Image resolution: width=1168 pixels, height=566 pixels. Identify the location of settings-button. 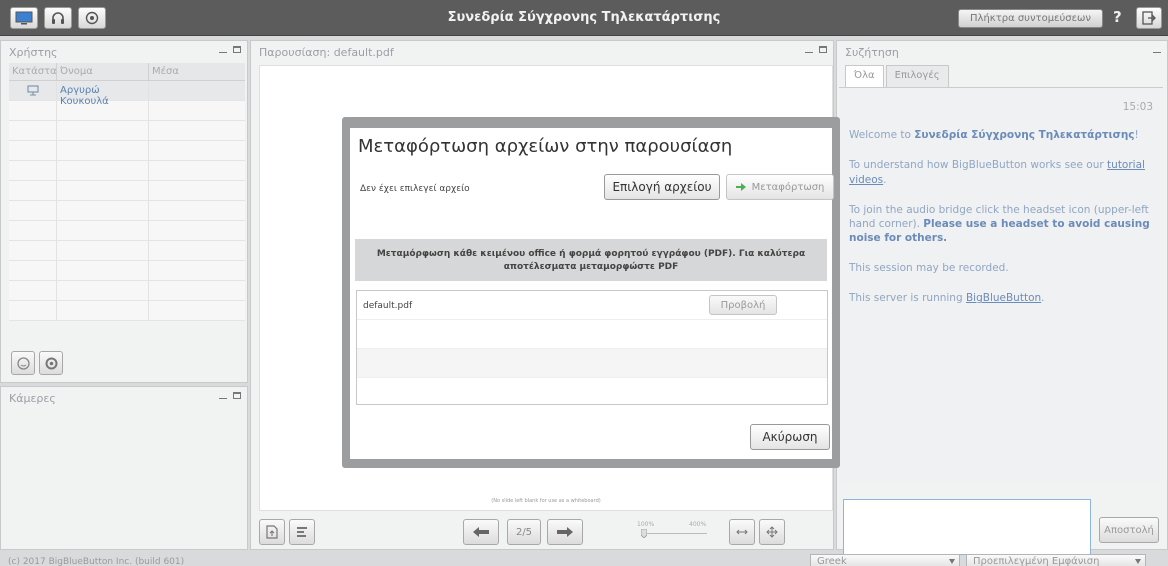
(51, 363).